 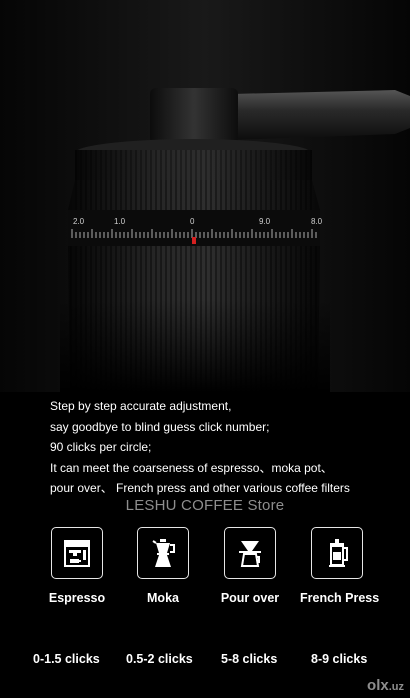 I want to click on dial-label: 0, so click(x=192, y=221).